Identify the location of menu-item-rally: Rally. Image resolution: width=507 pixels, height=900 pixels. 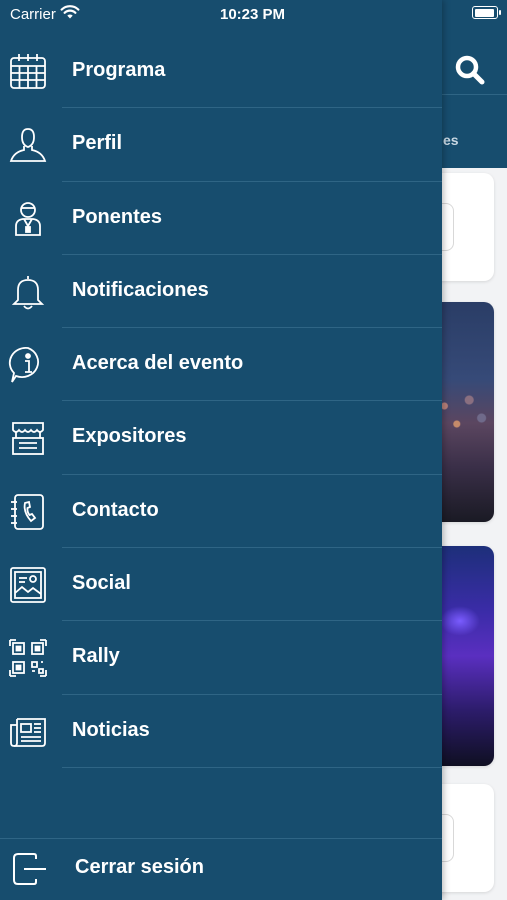
(221, 658).